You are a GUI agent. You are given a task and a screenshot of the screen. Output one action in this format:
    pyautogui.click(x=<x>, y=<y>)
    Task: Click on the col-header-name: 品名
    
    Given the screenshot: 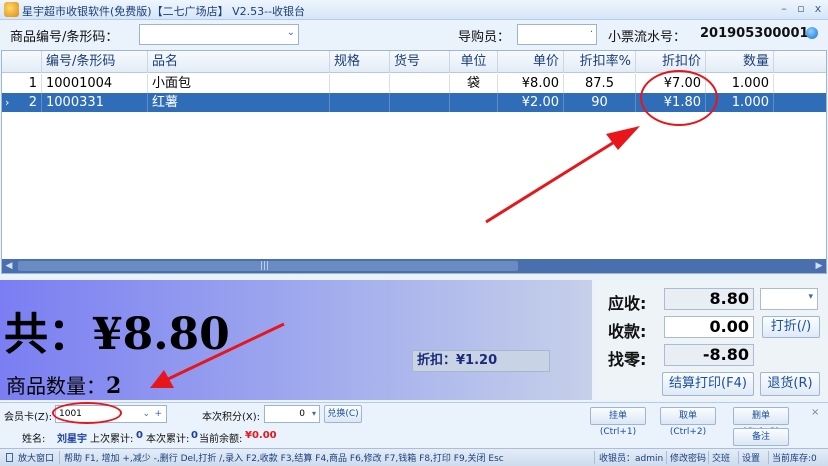 What is the action you would take?
    pyautogui.click(x=239, y=62)
    